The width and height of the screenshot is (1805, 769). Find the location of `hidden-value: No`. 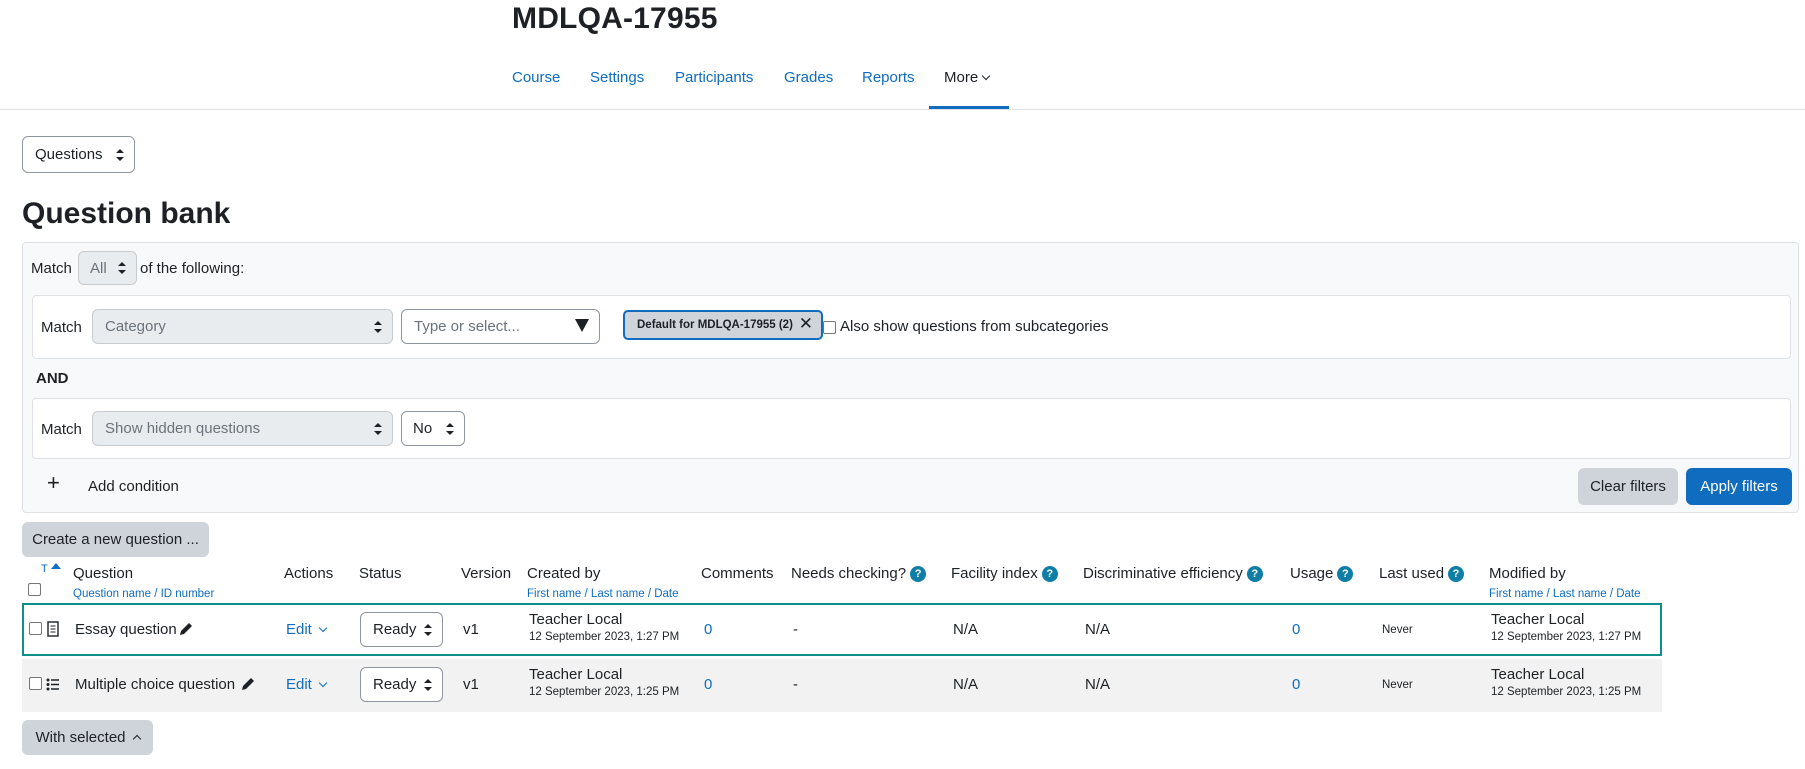

hidden-value: No is located at coordinates (423, 428).